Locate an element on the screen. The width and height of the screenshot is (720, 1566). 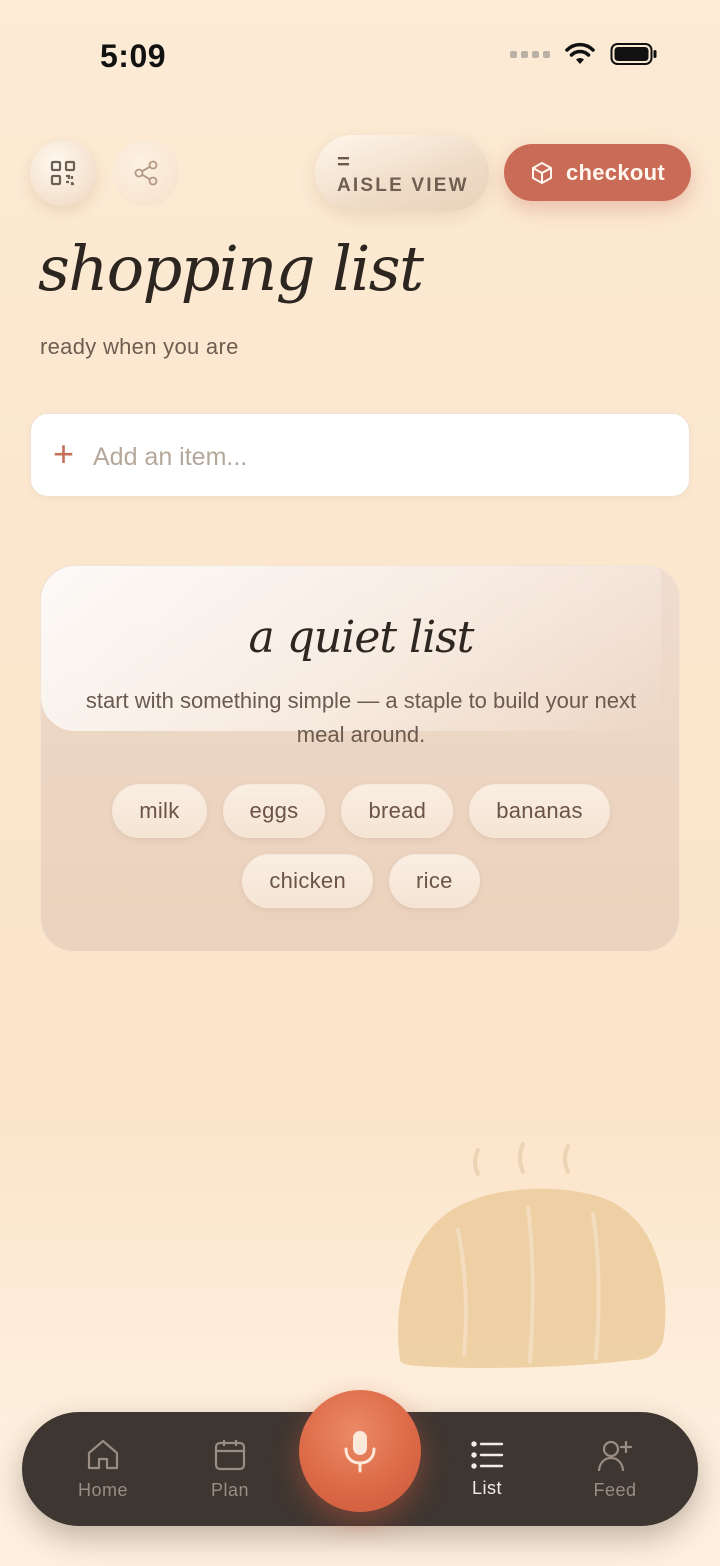
suggestion-chip-bananas: bananas is located at coordinates (539, 811).